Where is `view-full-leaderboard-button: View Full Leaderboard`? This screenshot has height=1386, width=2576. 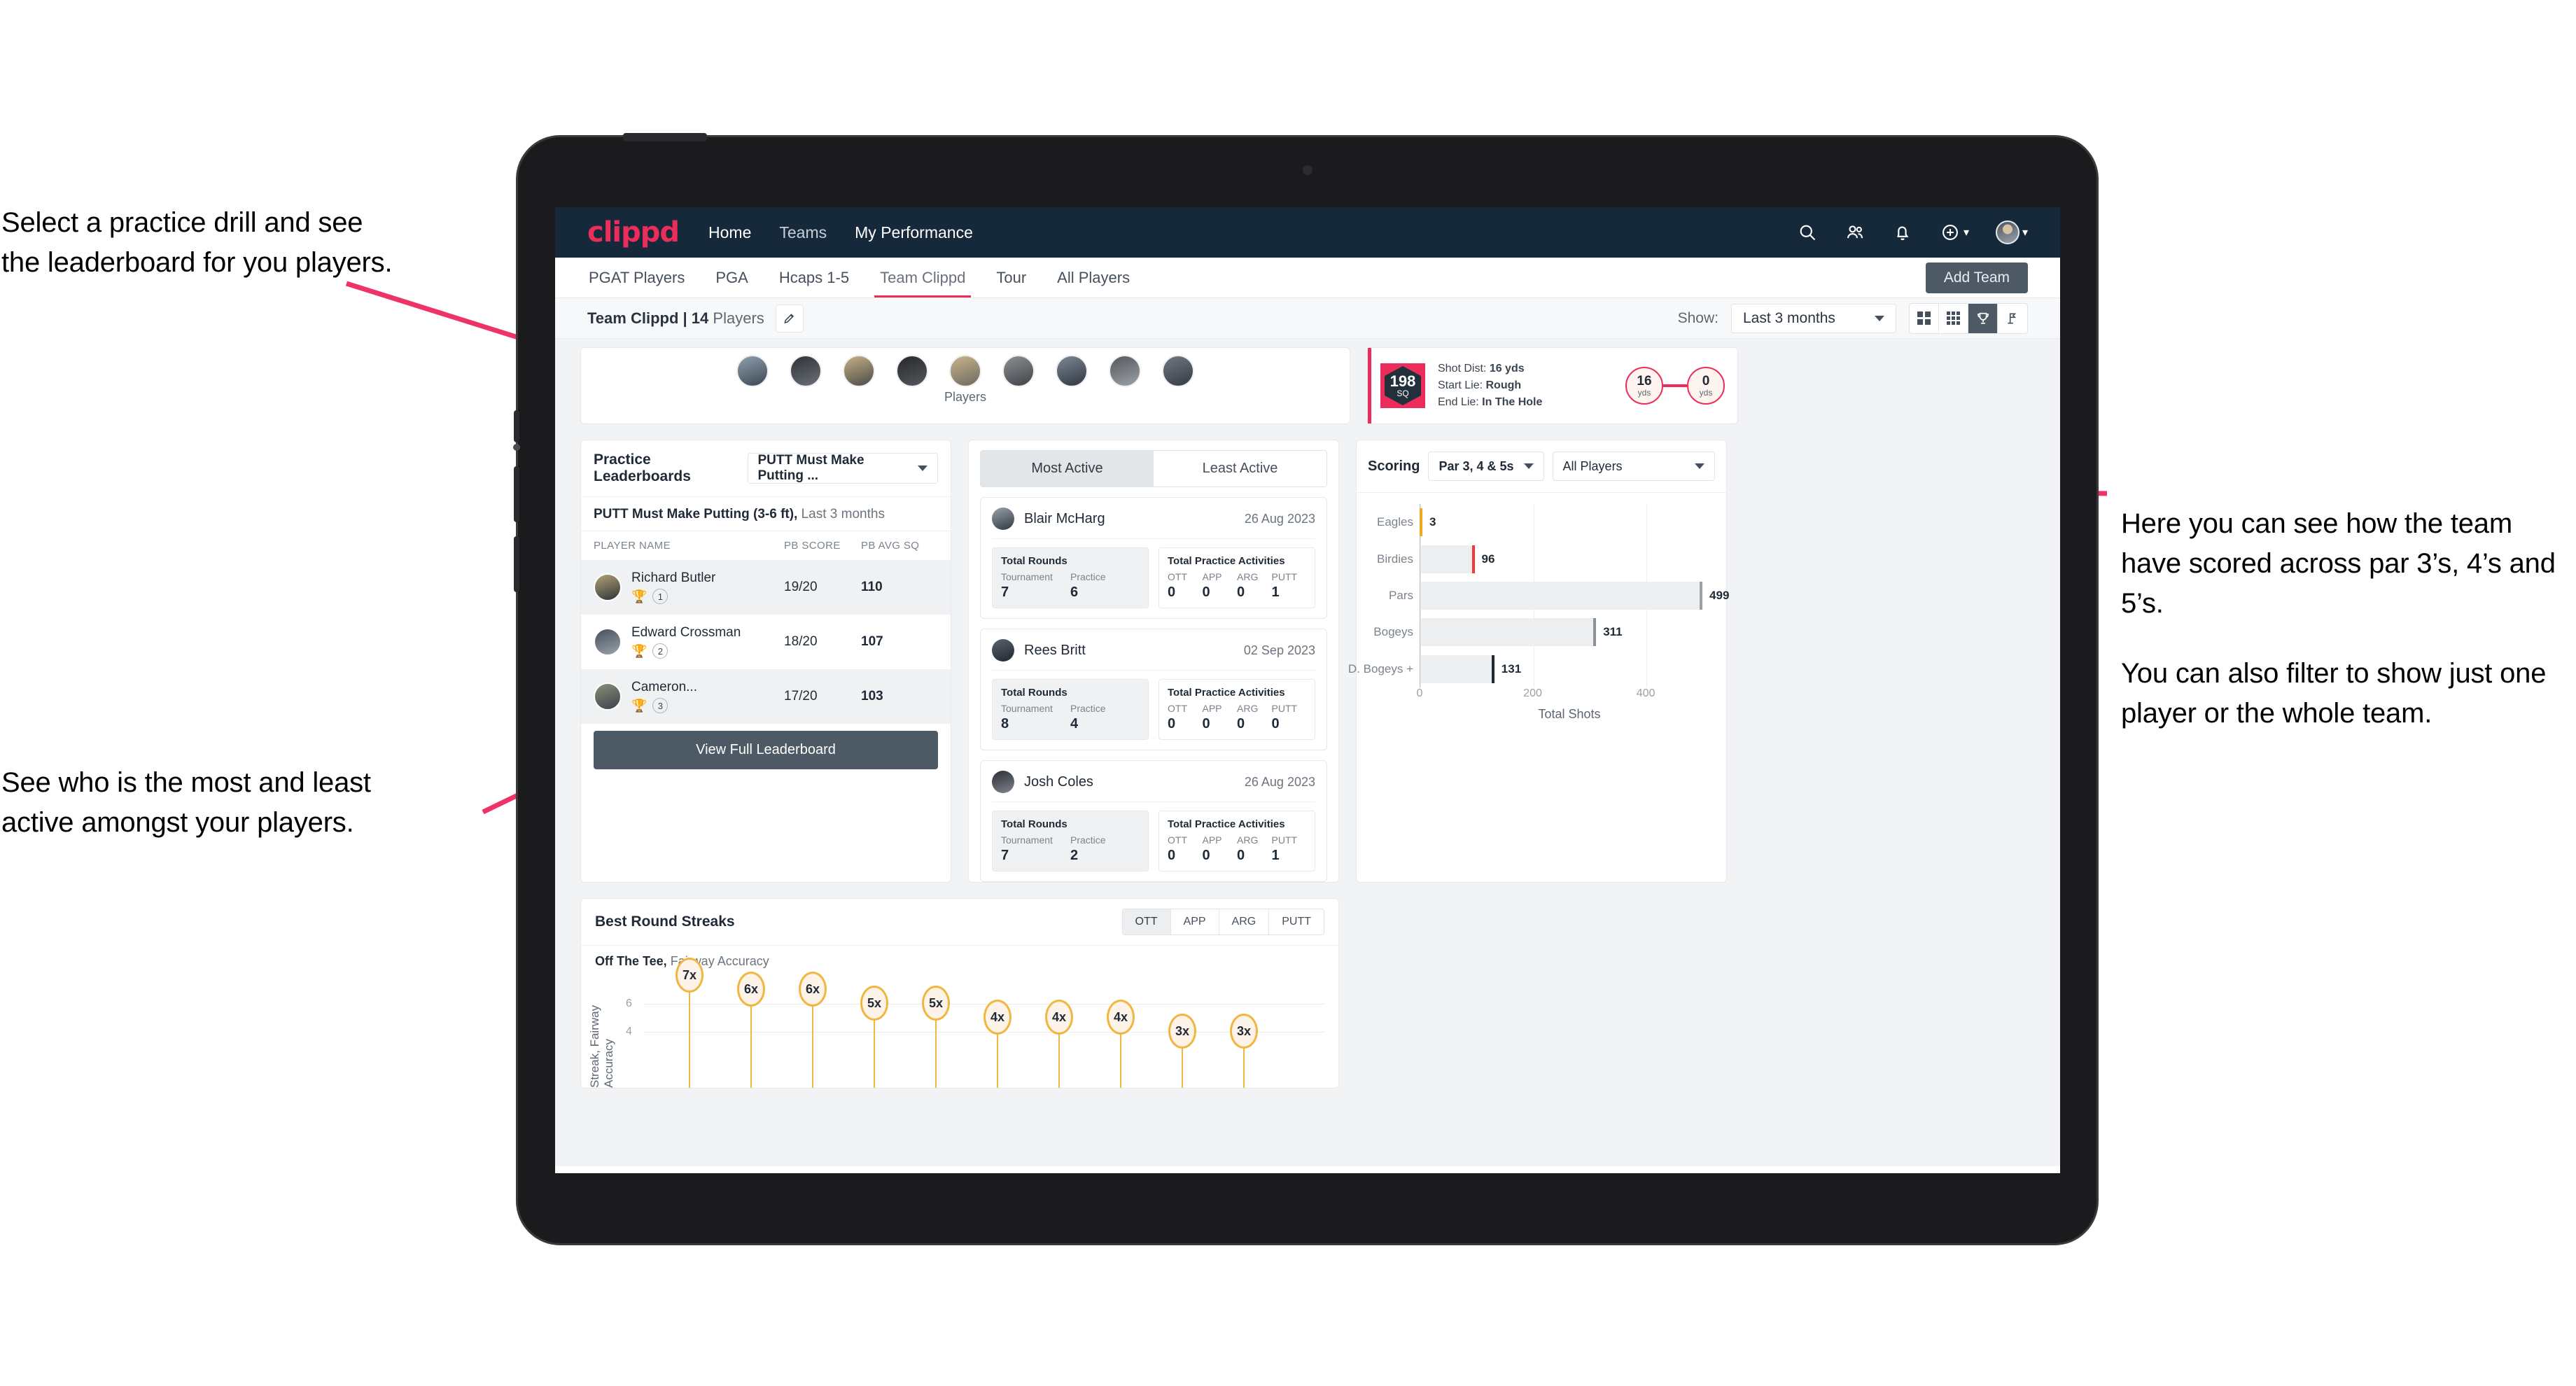 view-full-leaderboard-button: View Full Leaderboard is located at coordinates (766, 750).